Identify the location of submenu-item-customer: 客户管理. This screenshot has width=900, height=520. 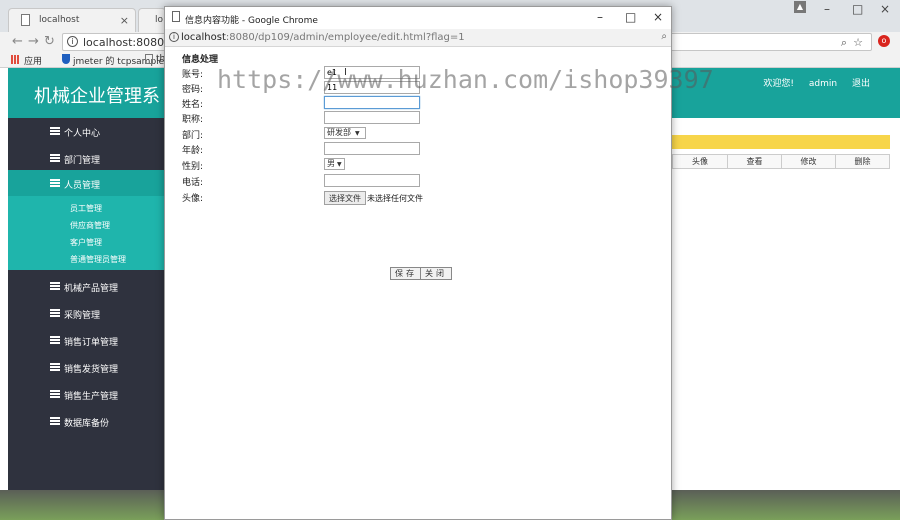
(86, 242).